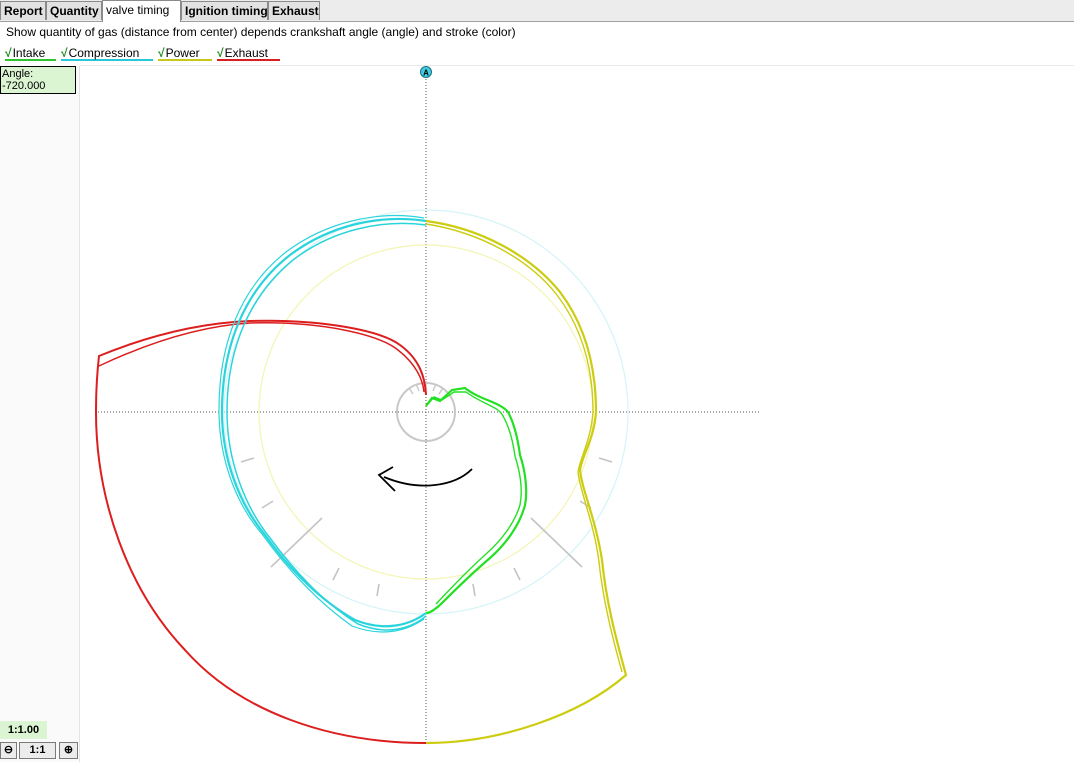  I want to click on zoom-reset-button: 1:1, so click(37, 750).